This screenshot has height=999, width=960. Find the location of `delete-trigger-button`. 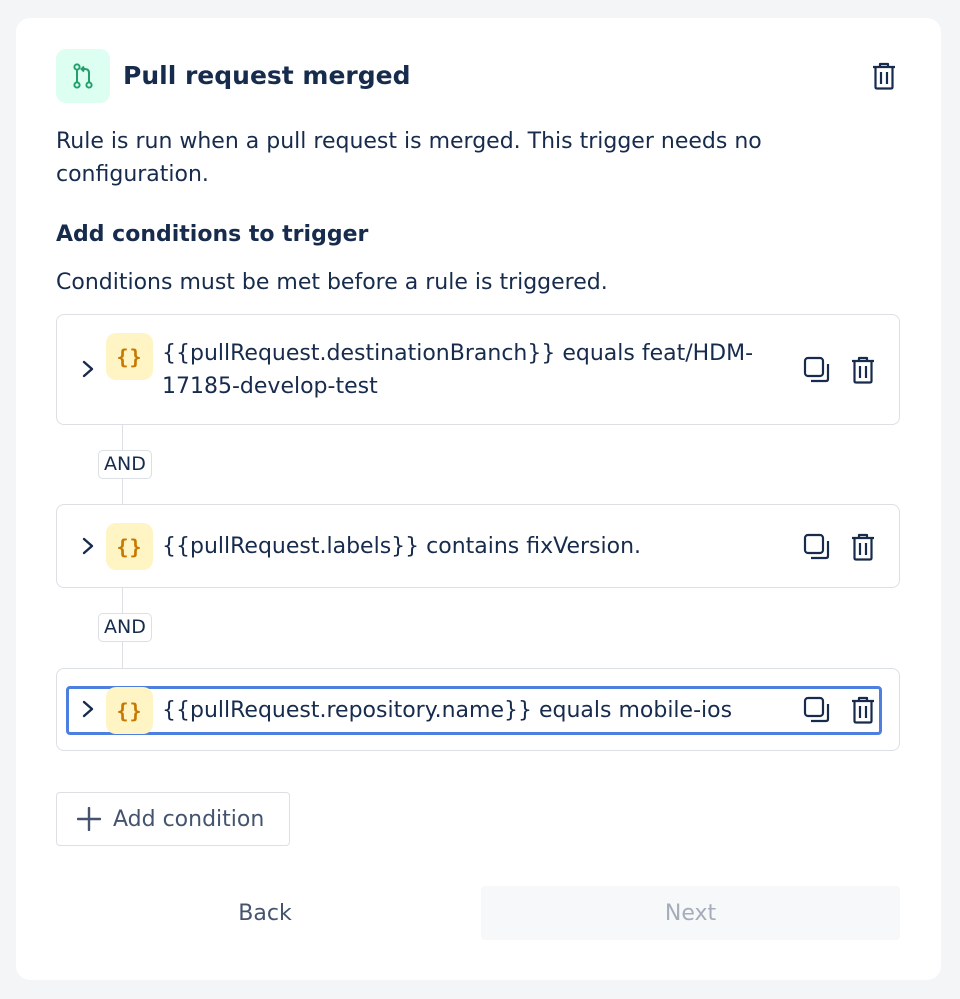

delete-trigger-button is located at coordinates (884, 76).